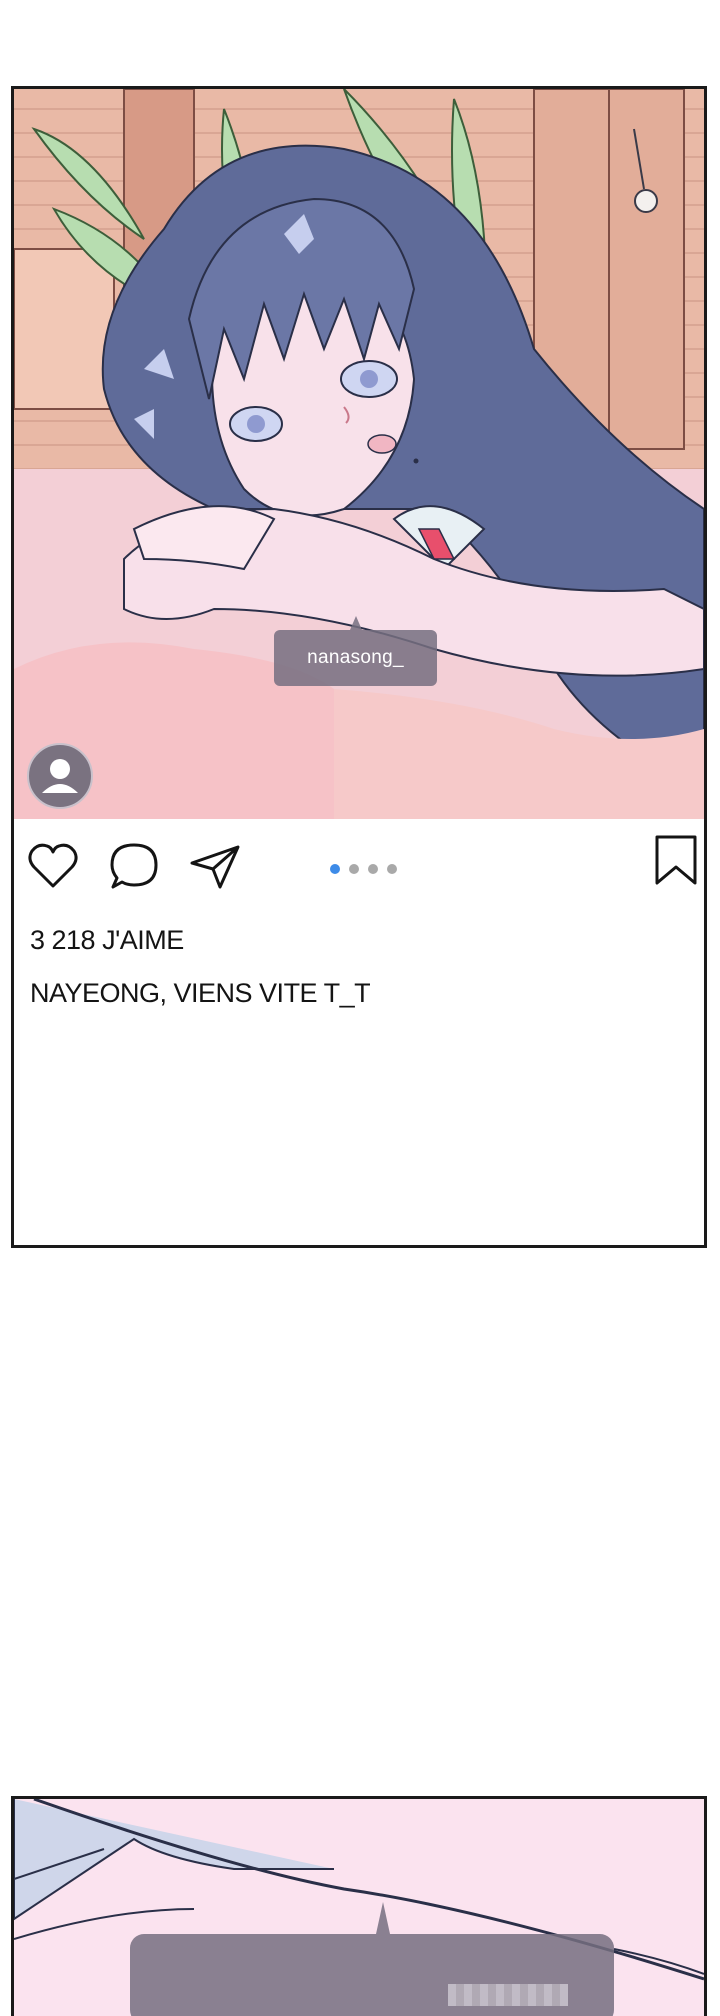  I want to click on paper-plane-icon, so click(215, 866).